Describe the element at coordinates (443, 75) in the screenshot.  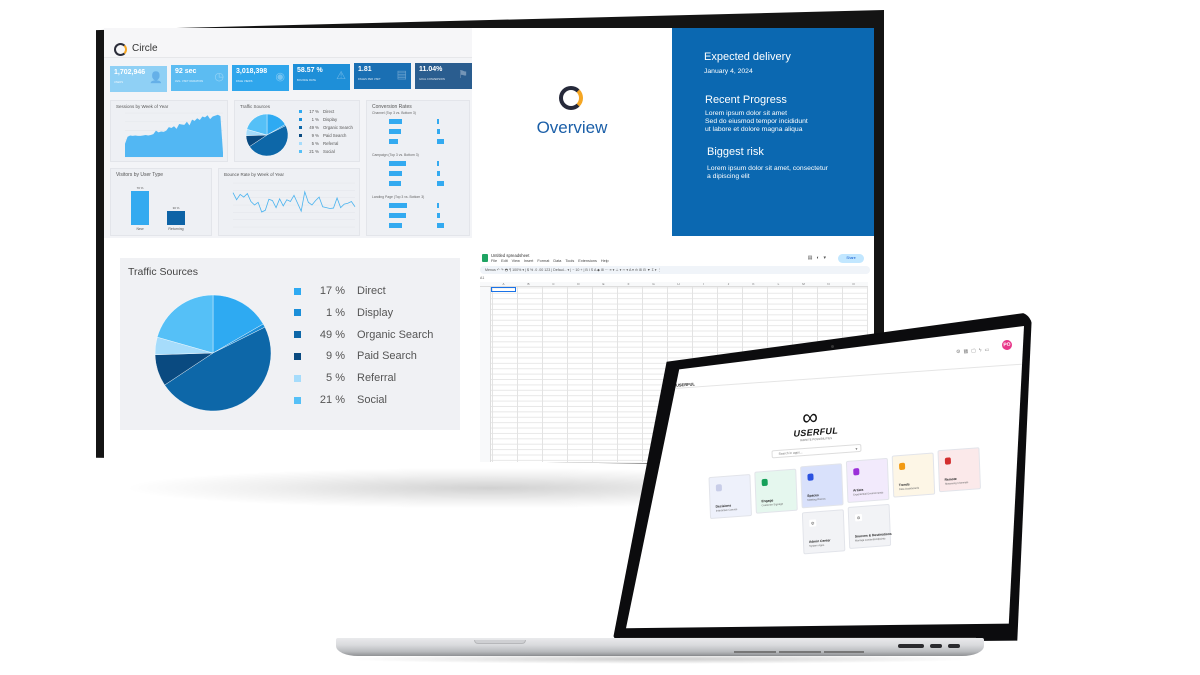
I see `kpi-tile: 11.04% GOAL CONVERSION ⚑` at that location.